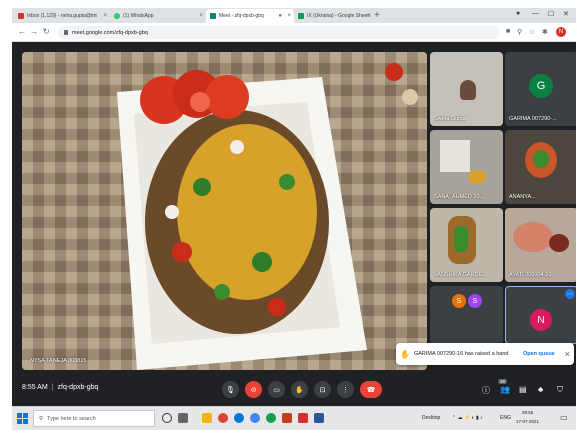  What do you see at coordinates (564, 417) in the screenshot?
I see `notifications-icon: ▭` at bounding box center [564, 417].